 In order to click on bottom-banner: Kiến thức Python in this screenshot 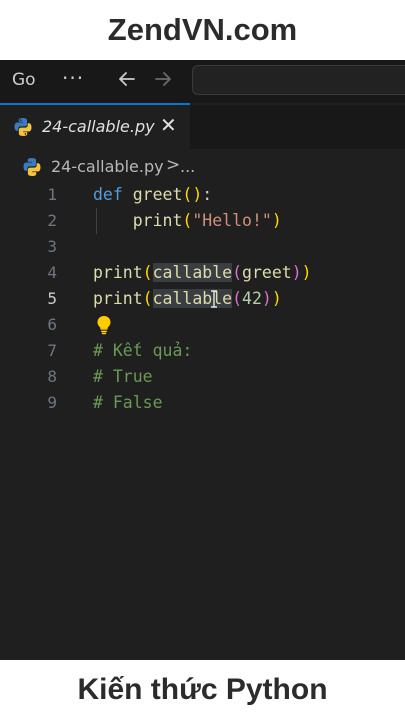, I will do `click(202, 690)`.